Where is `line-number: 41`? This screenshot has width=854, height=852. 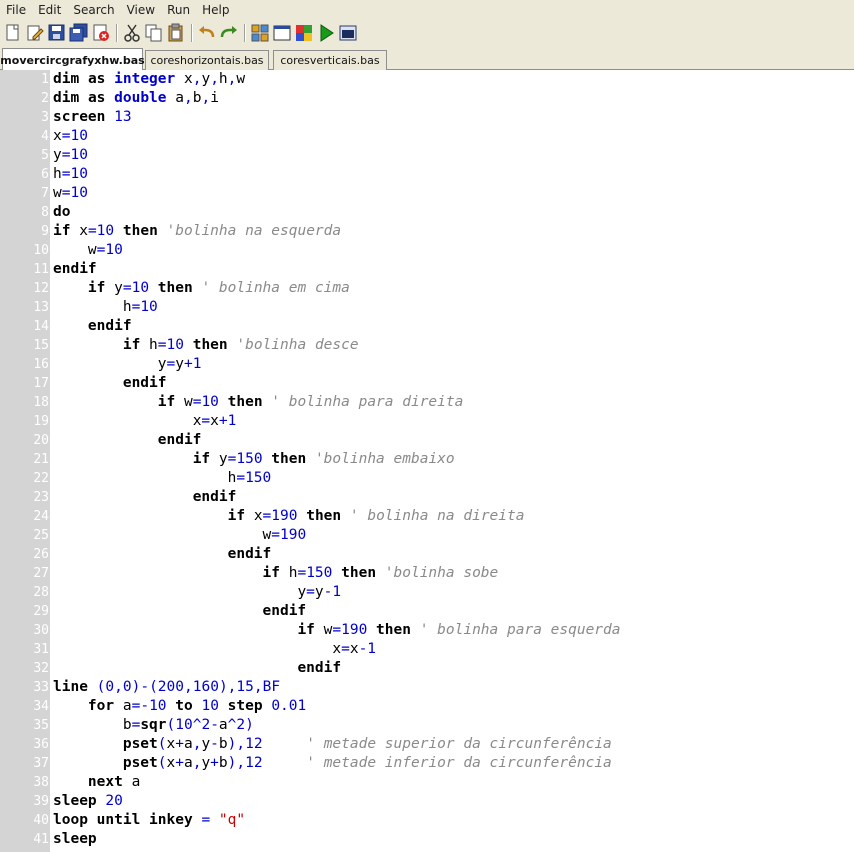
line-number: 41 is located at coordinates (41, 839).